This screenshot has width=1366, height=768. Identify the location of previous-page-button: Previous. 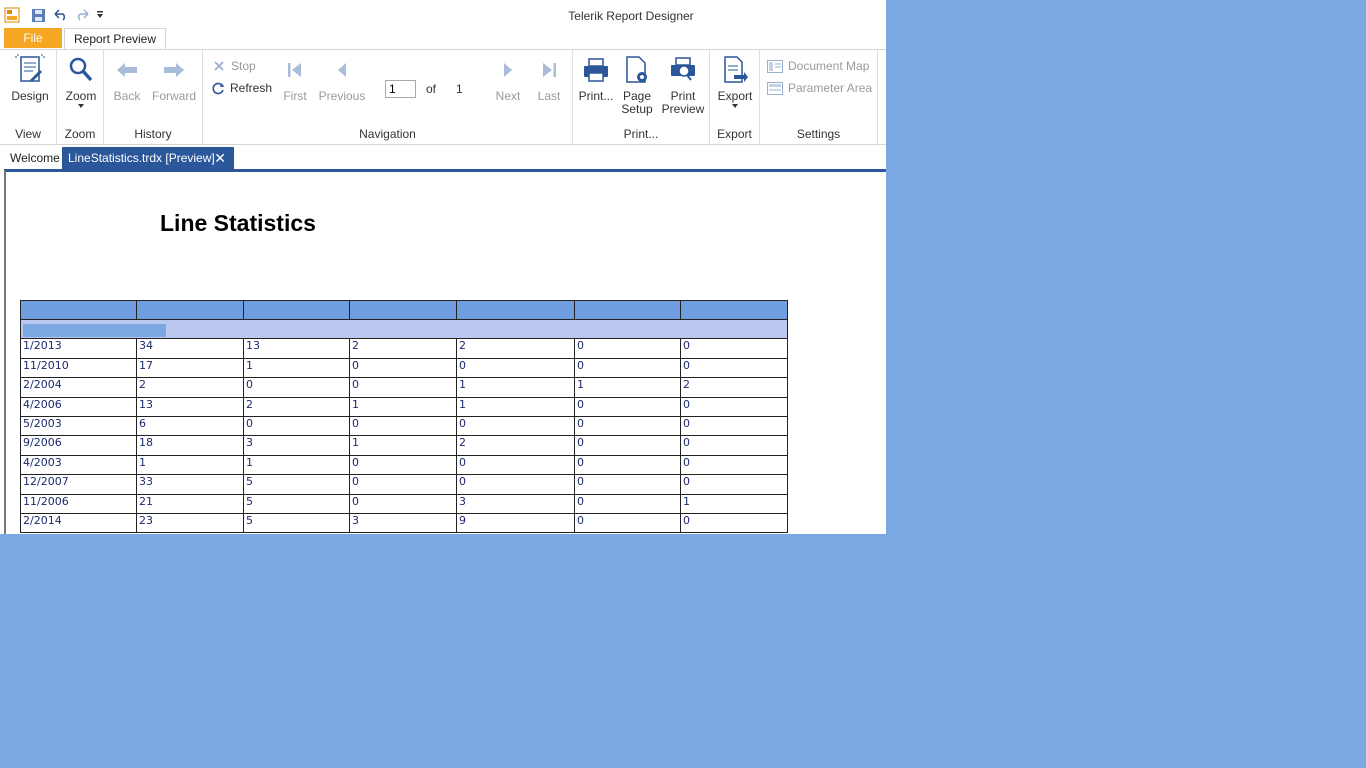
(342, 78).